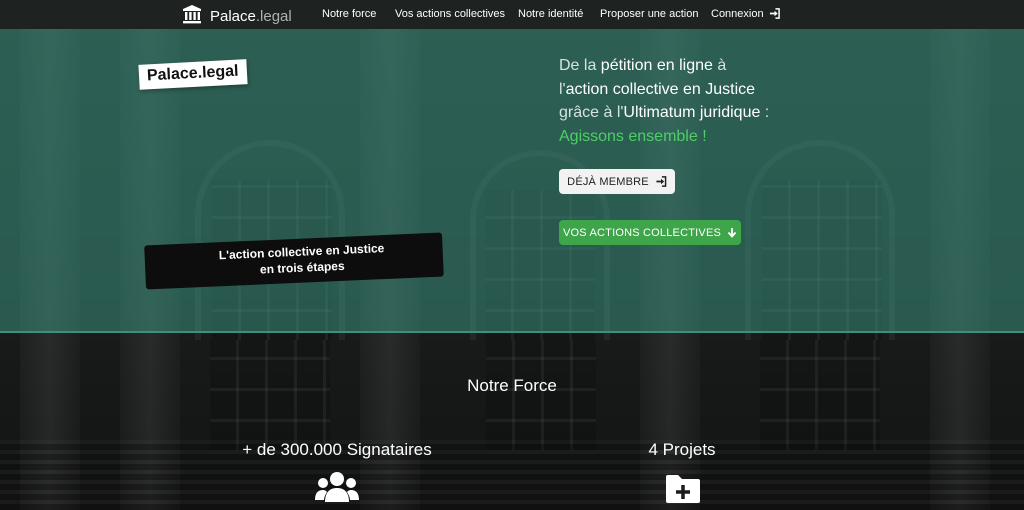 The width and height of the screenshot is (1024, 510). What do you see at coordinates (192, 16) in the screenshot?
I see `landmark-icon` at bounding box center [192, 16].